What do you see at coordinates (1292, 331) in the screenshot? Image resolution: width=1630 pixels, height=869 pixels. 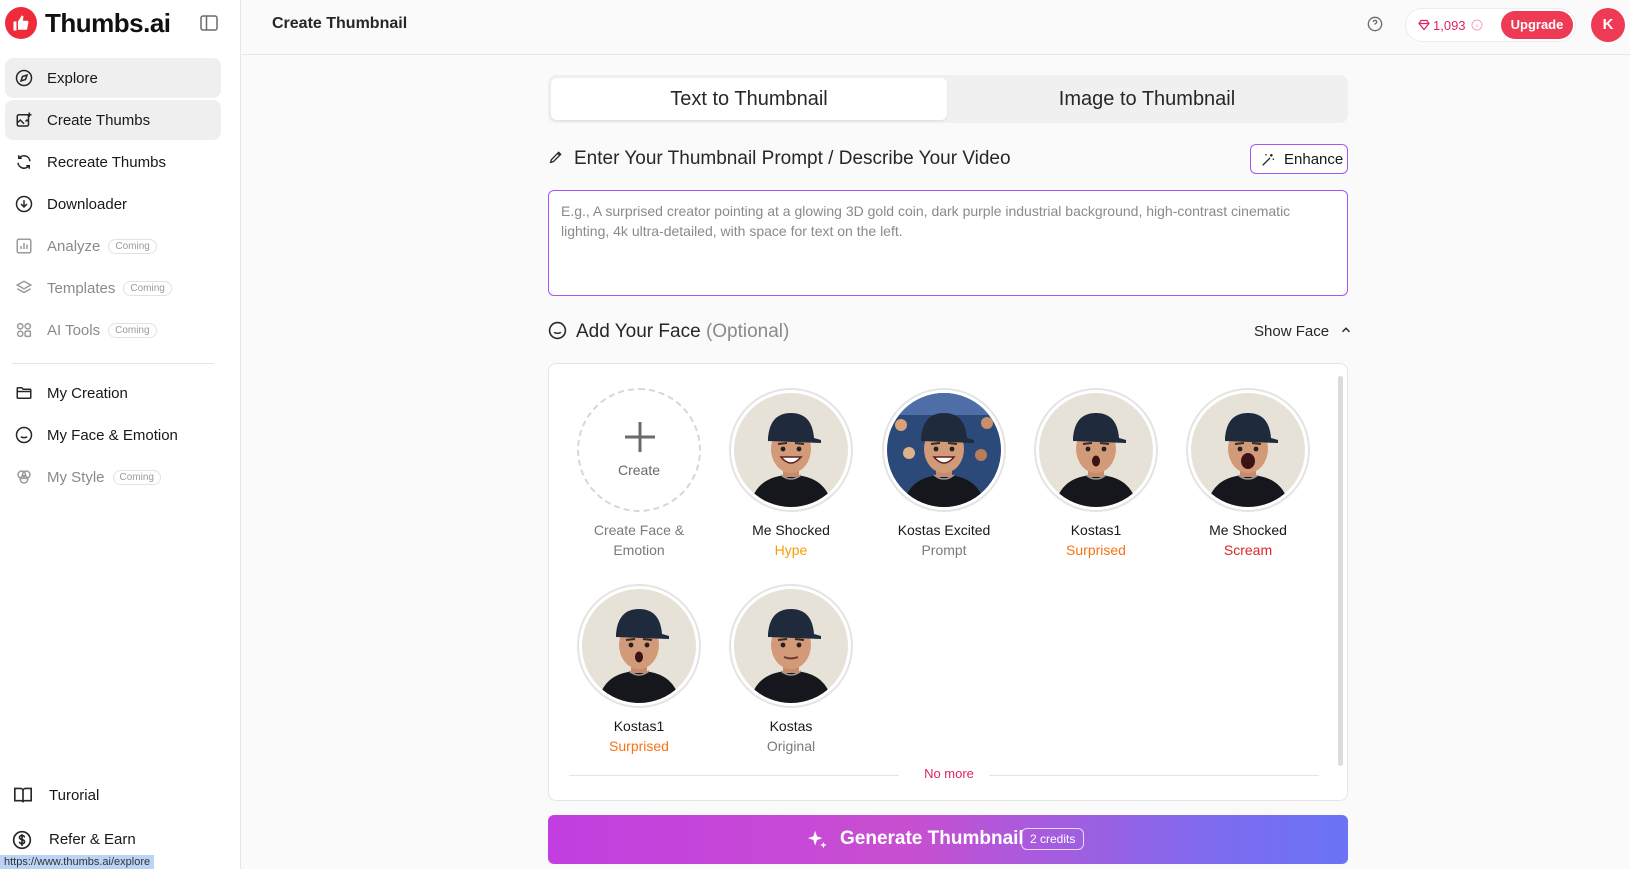 I see `show-face-label: Show Face` at bounding box center [1292, 331].